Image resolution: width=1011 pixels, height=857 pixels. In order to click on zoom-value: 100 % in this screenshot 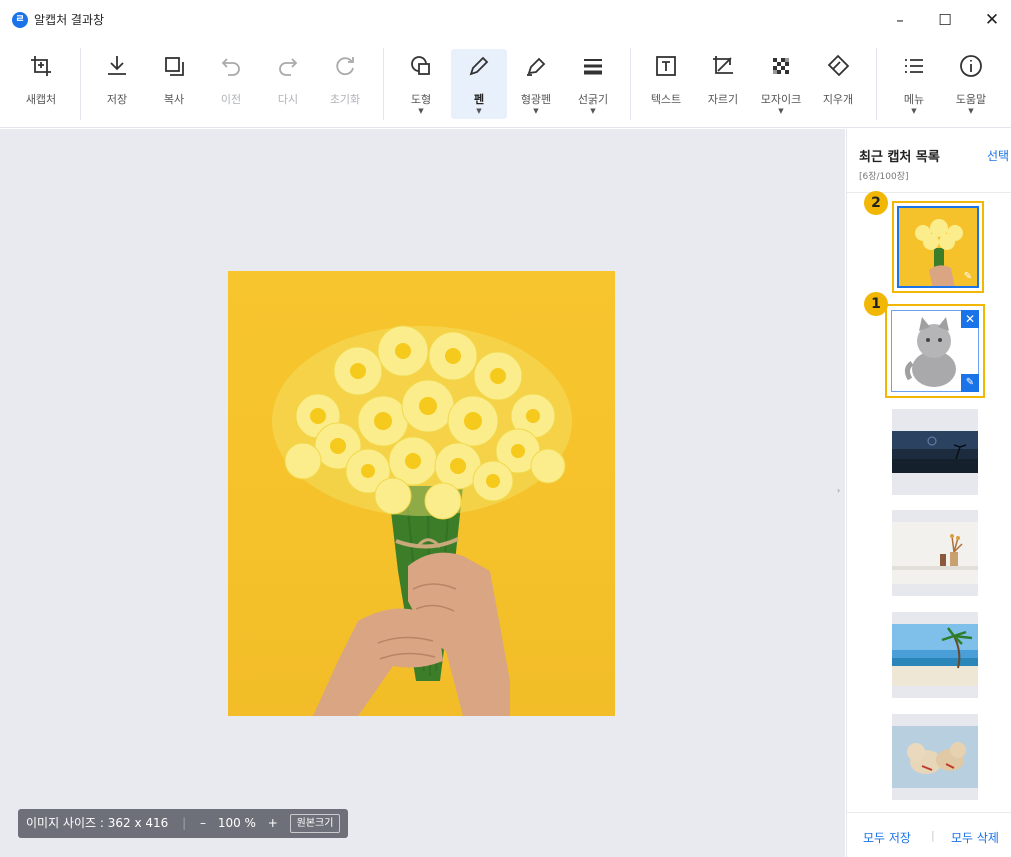, I will do `click(236, 823)`.